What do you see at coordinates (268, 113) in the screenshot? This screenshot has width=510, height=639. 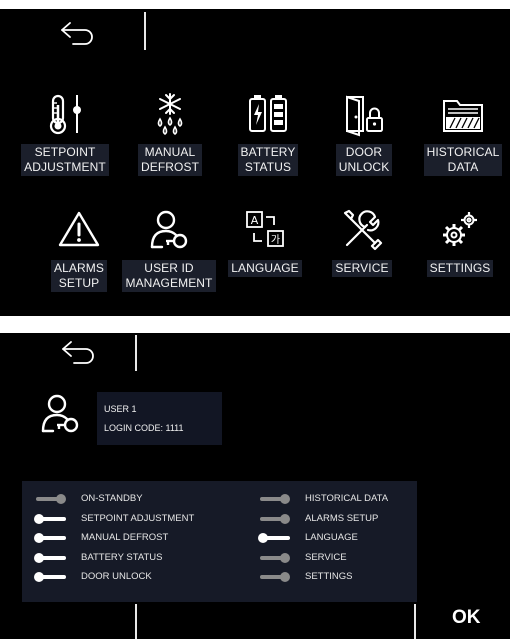 I see `battery-icon` at bounding box center [268, 113].